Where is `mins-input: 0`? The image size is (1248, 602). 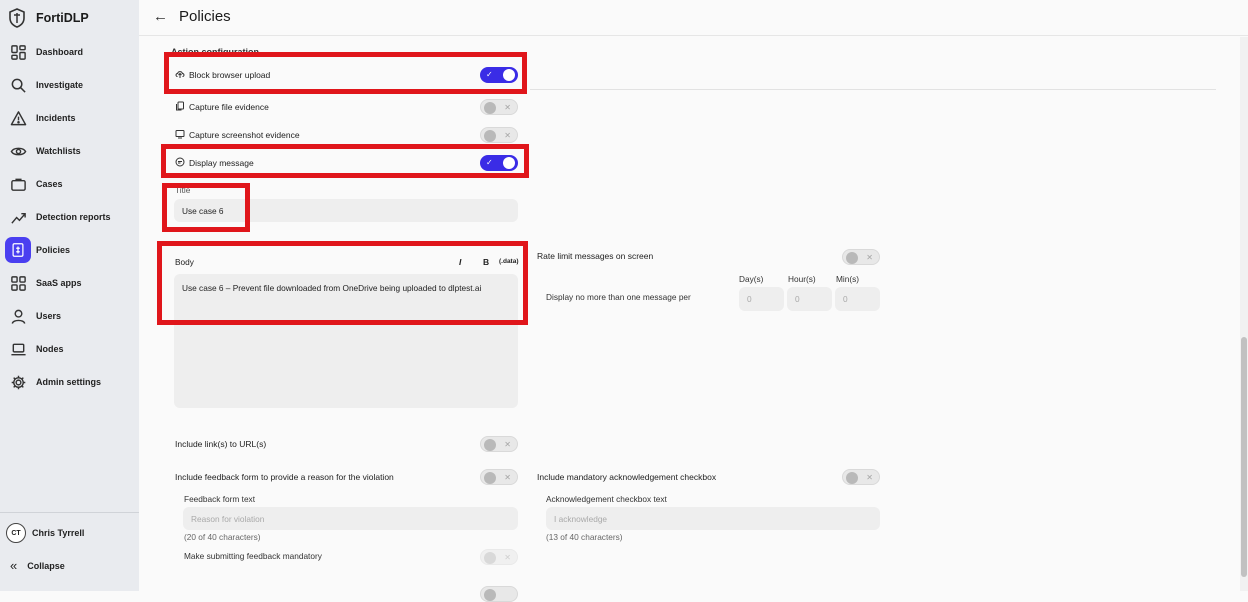 mins-input: 0 is located at coordinates (857, 299).